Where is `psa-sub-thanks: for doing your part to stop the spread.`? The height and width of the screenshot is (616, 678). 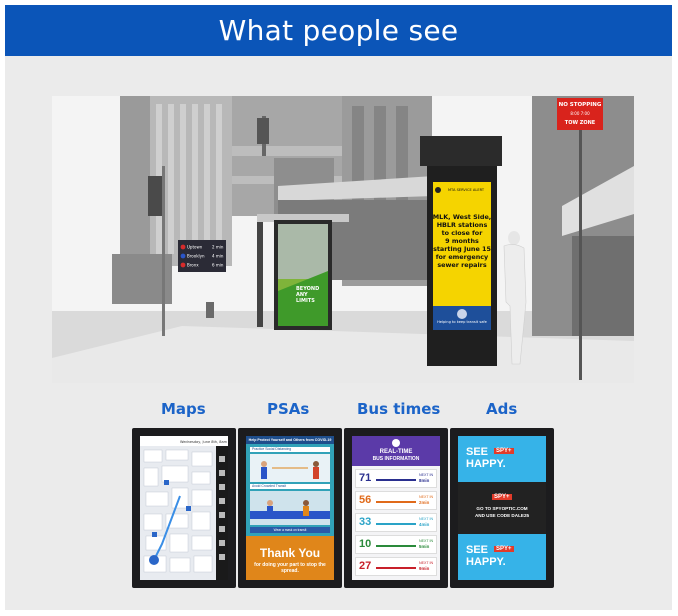
psa-sub-thanks: for doing your part to stop the spread. is located at coordinates (290, 568).